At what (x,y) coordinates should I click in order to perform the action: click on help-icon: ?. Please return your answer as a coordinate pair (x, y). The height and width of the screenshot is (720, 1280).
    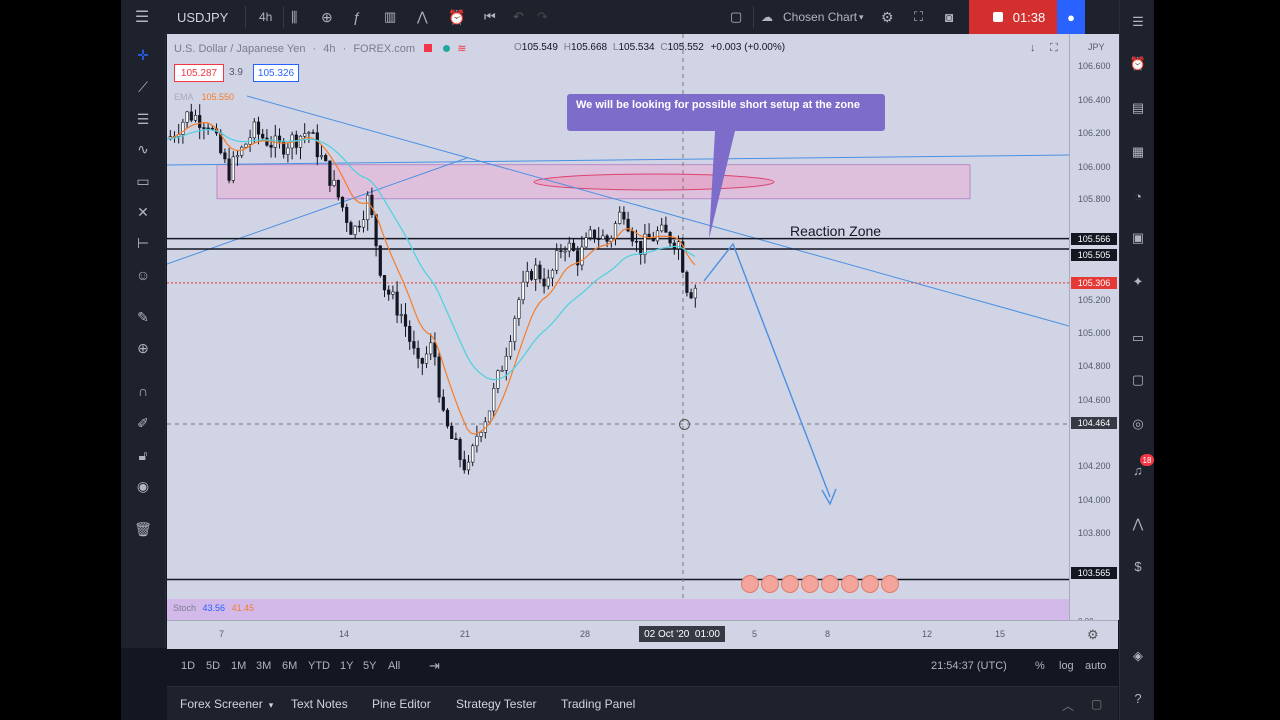
    Looking at the image, I should click on (1138, 698).